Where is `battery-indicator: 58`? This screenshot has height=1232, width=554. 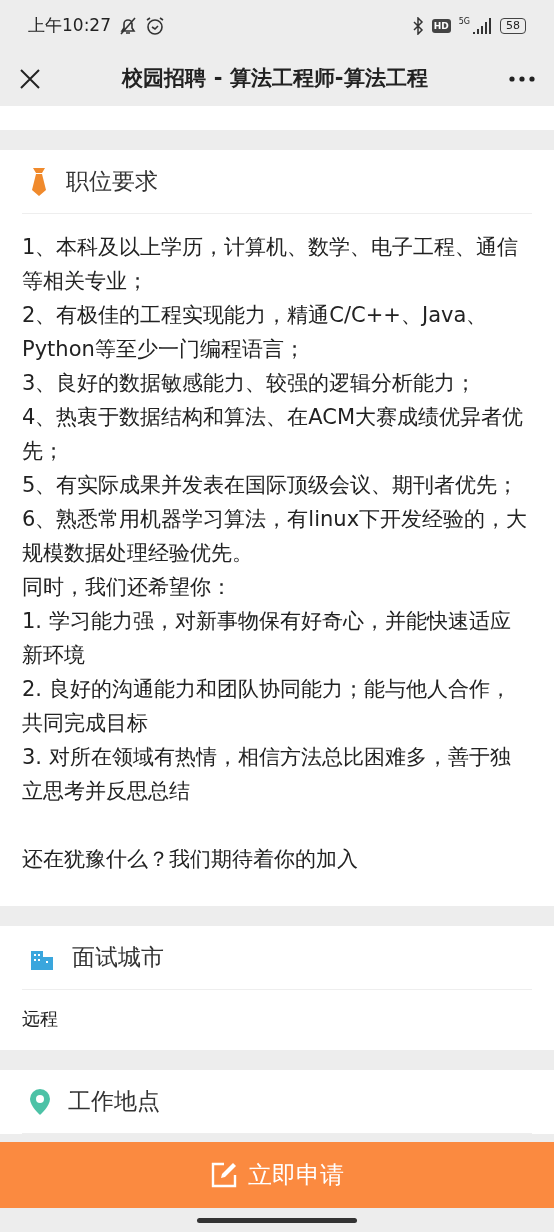
battery-indicator: 58 is located at coordinates (513, 26).